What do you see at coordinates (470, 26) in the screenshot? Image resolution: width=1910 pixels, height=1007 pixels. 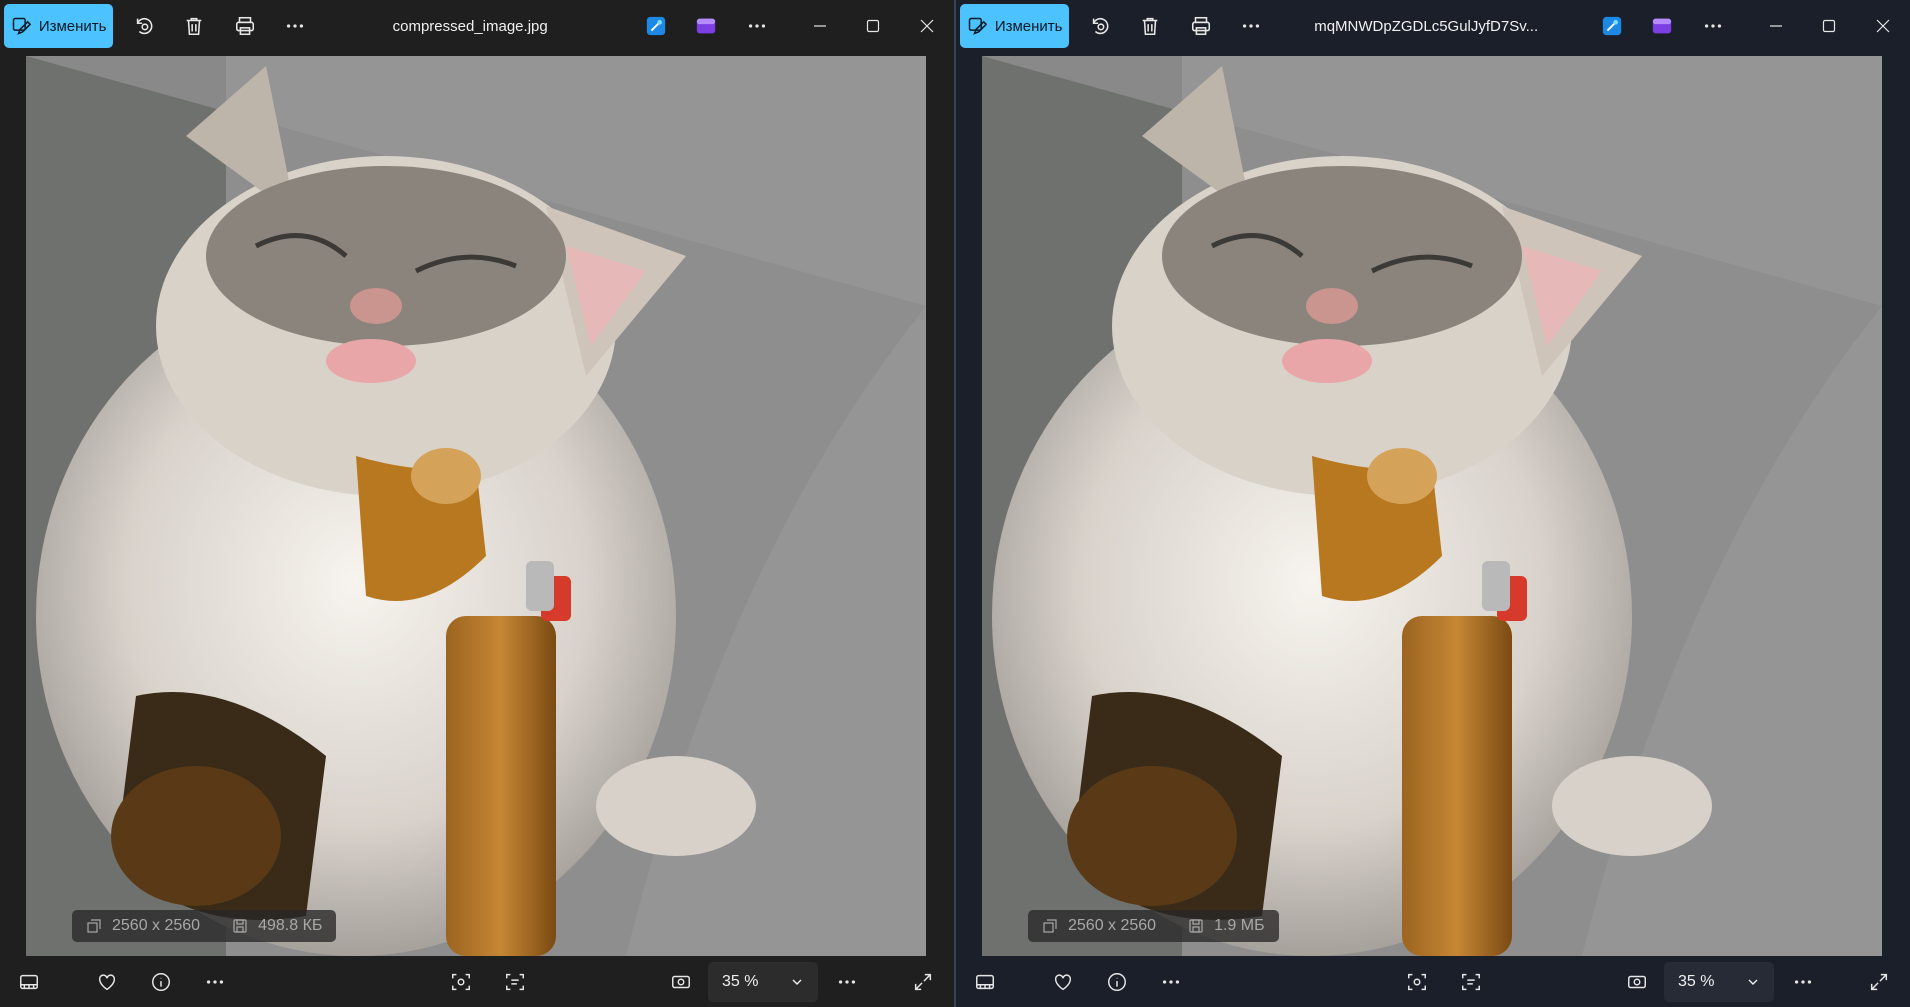 I see `file-name: compressed_image.jpg` at bounding box center [470, 26].